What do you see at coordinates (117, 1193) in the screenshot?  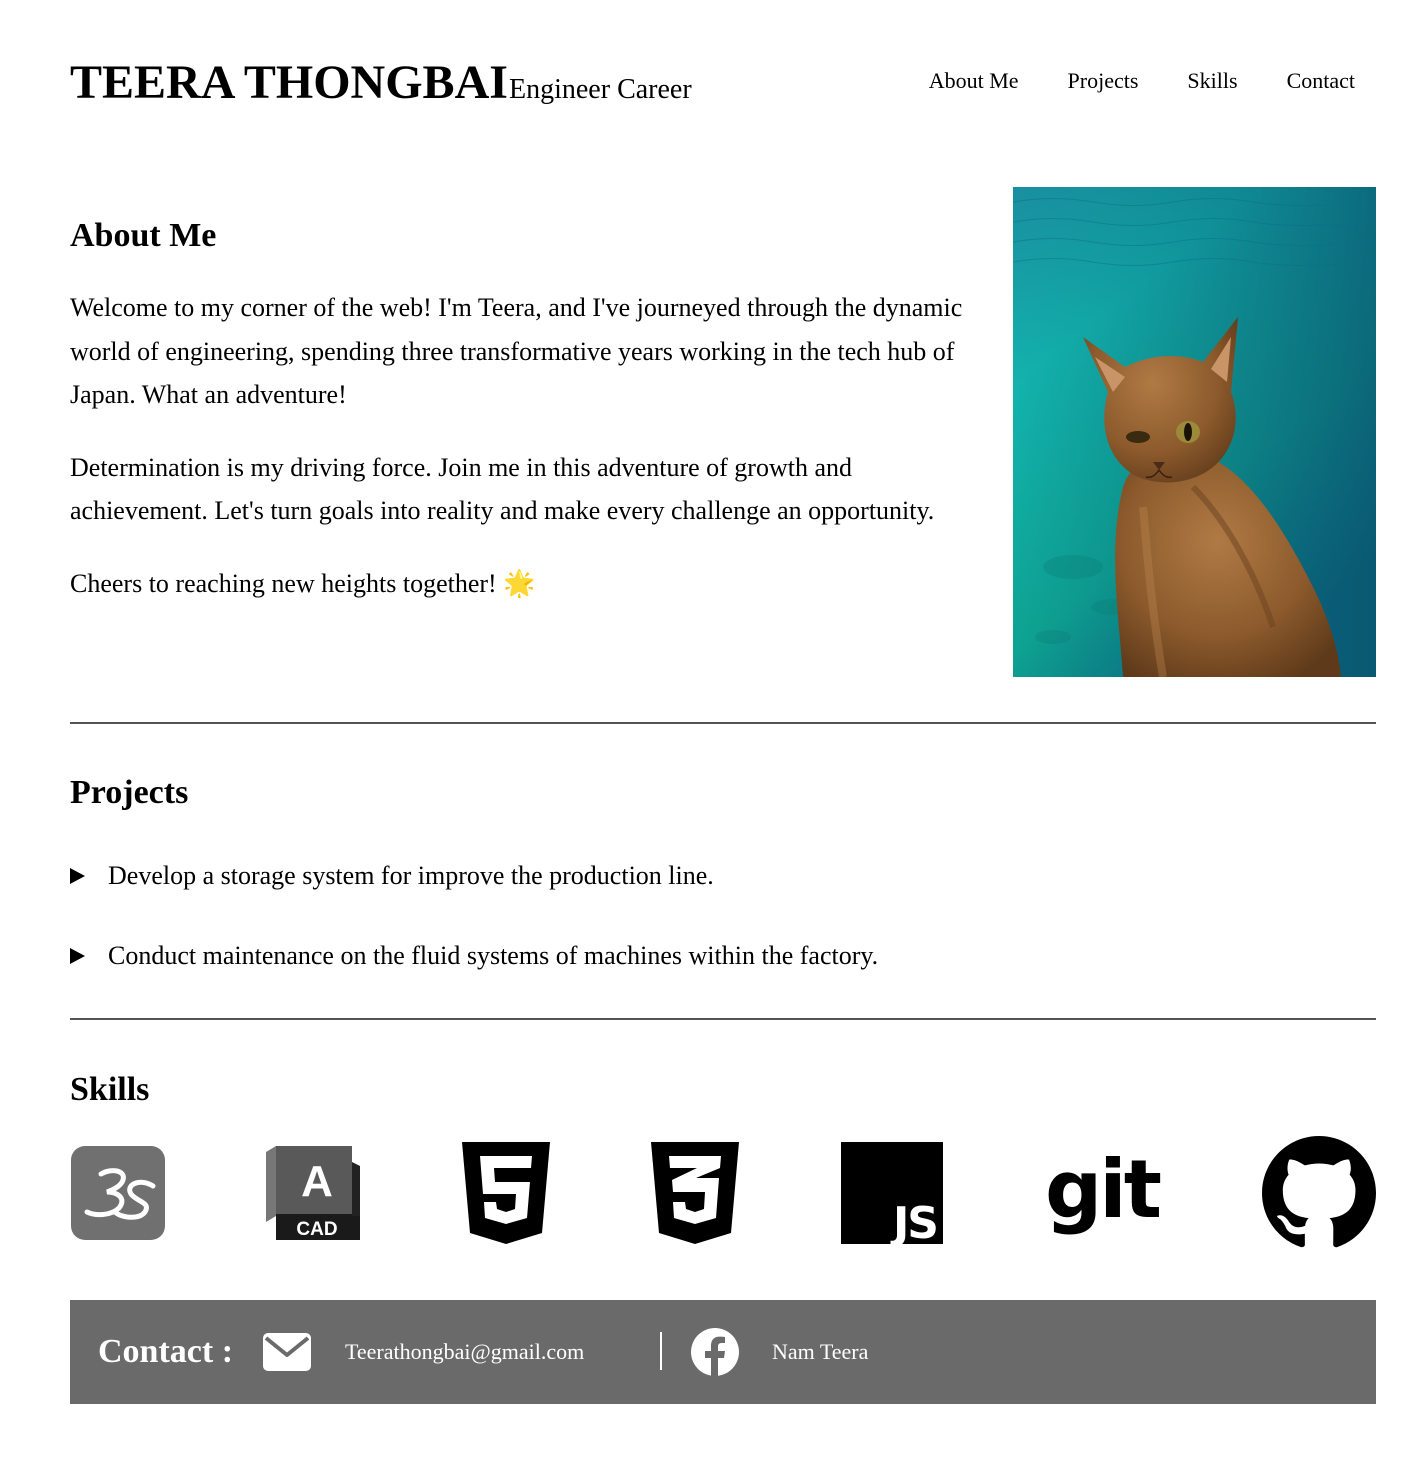 I see `3ds-max-icon` at bounding box center [117, 1193].